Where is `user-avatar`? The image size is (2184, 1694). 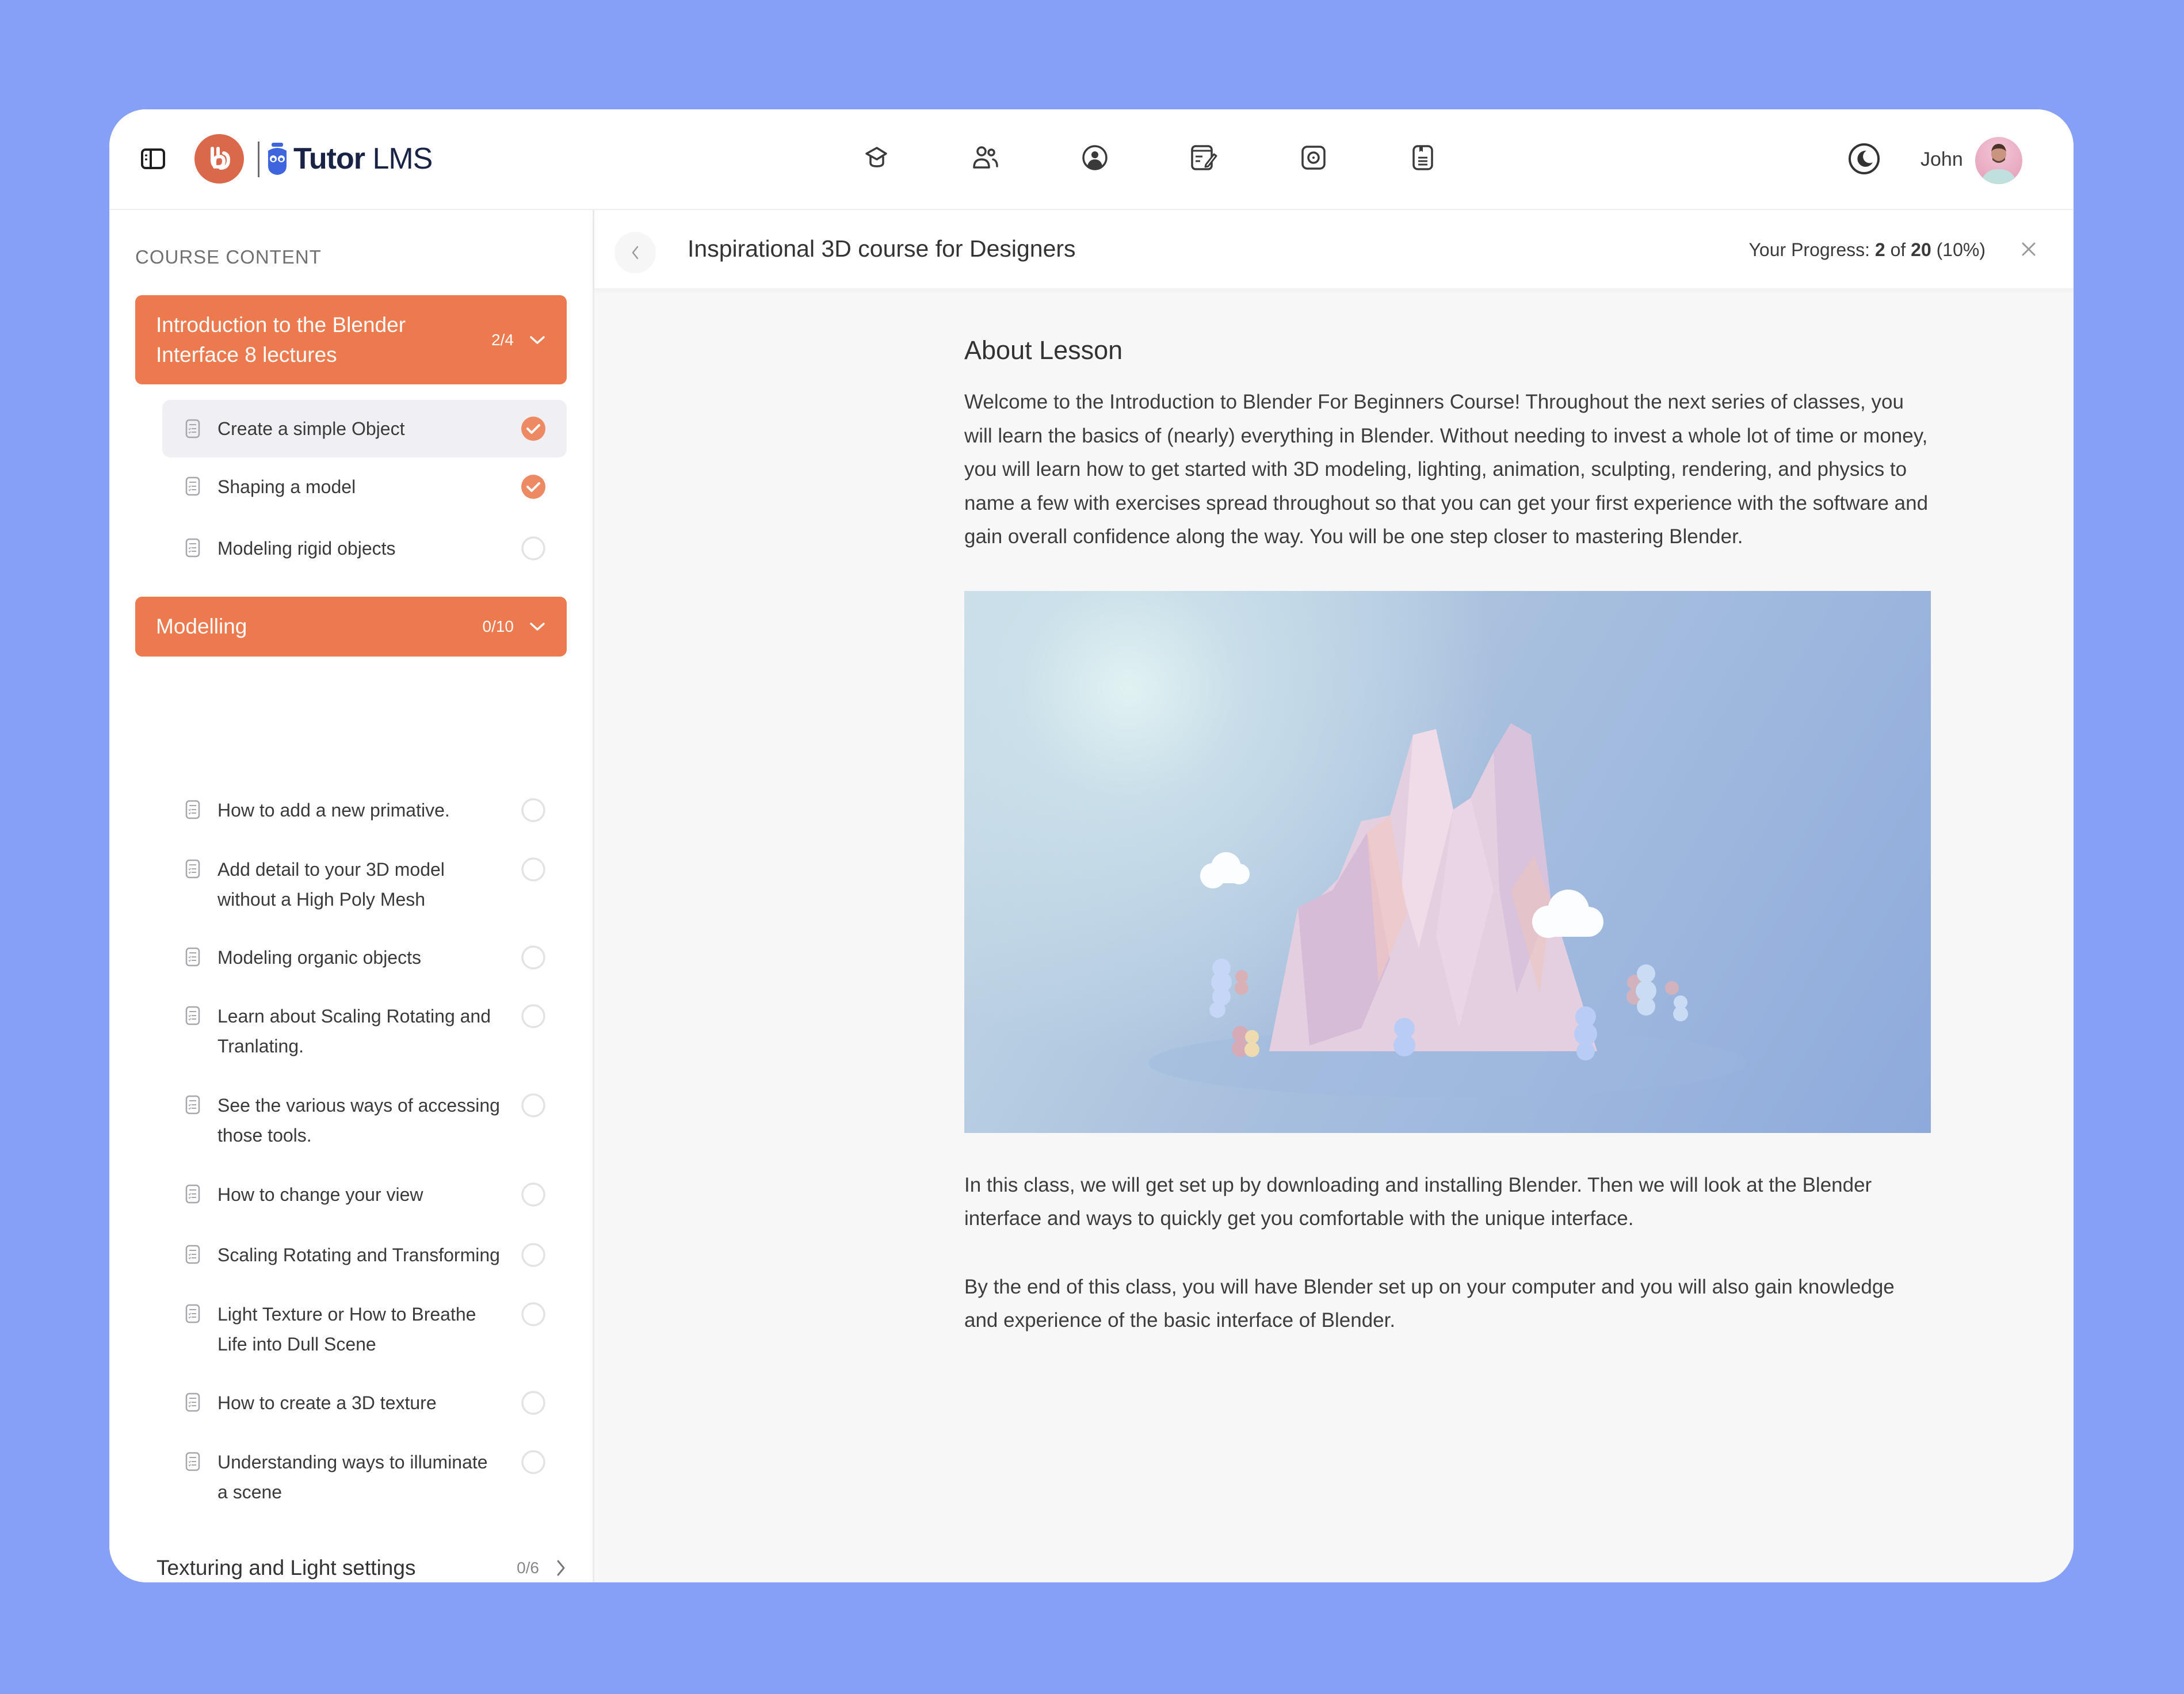
user-avatar is located at coordinates (1998, 160).